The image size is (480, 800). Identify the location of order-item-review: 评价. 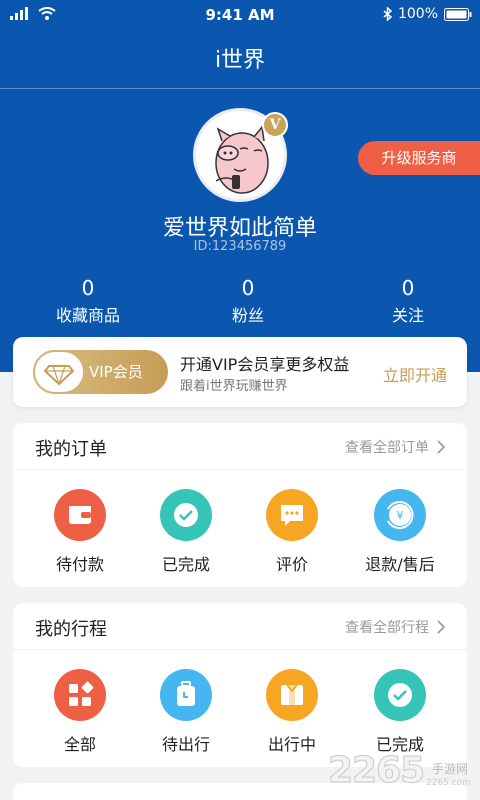
(292, 532).